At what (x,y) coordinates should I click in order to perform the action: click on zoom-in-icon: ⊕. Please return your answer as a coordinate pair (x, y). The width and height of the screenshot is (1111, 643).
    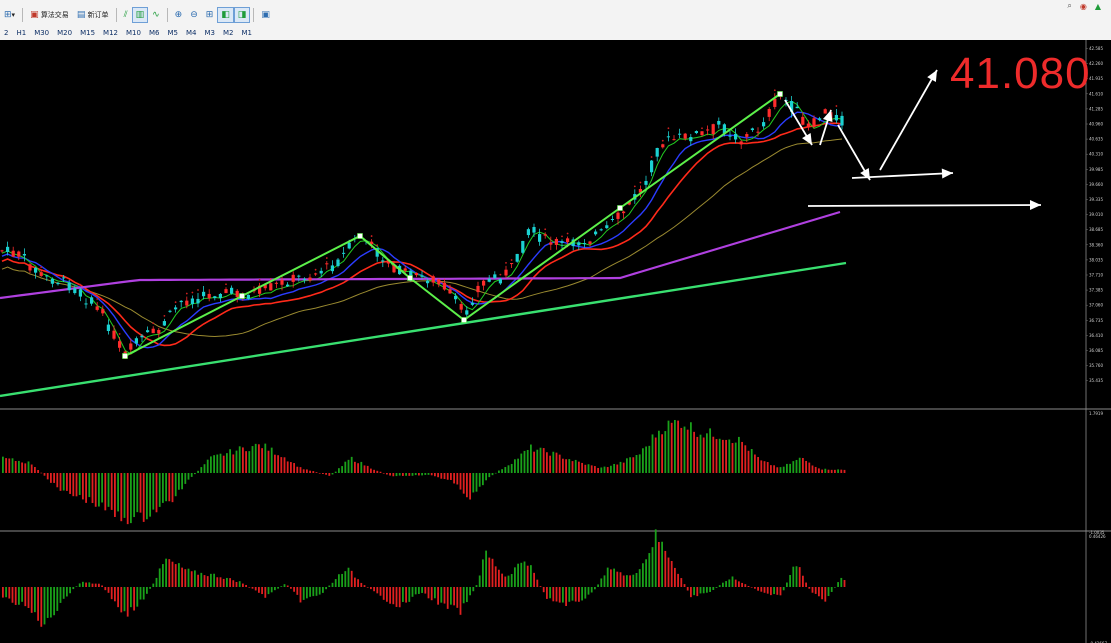
    Looking at the image, I should click on (179, 15).